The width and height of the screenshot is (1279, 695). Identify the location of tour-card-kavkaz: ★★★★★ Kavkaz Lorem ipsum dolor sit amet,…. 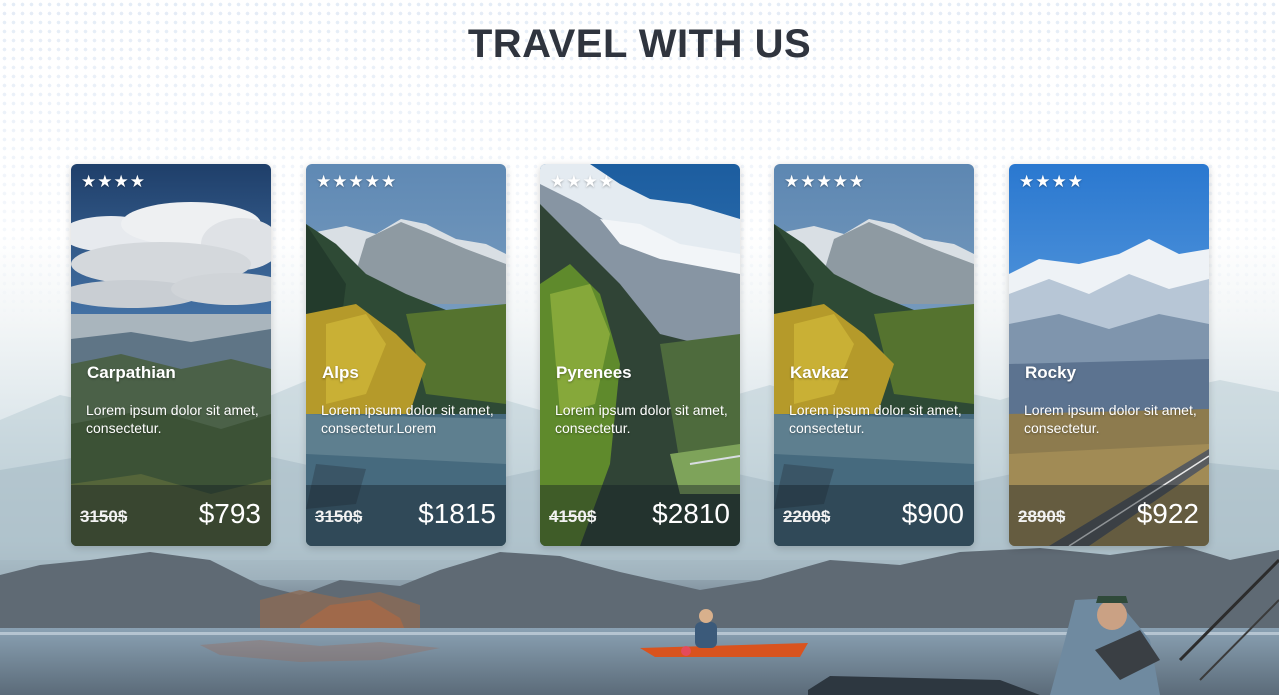
(874, 355).